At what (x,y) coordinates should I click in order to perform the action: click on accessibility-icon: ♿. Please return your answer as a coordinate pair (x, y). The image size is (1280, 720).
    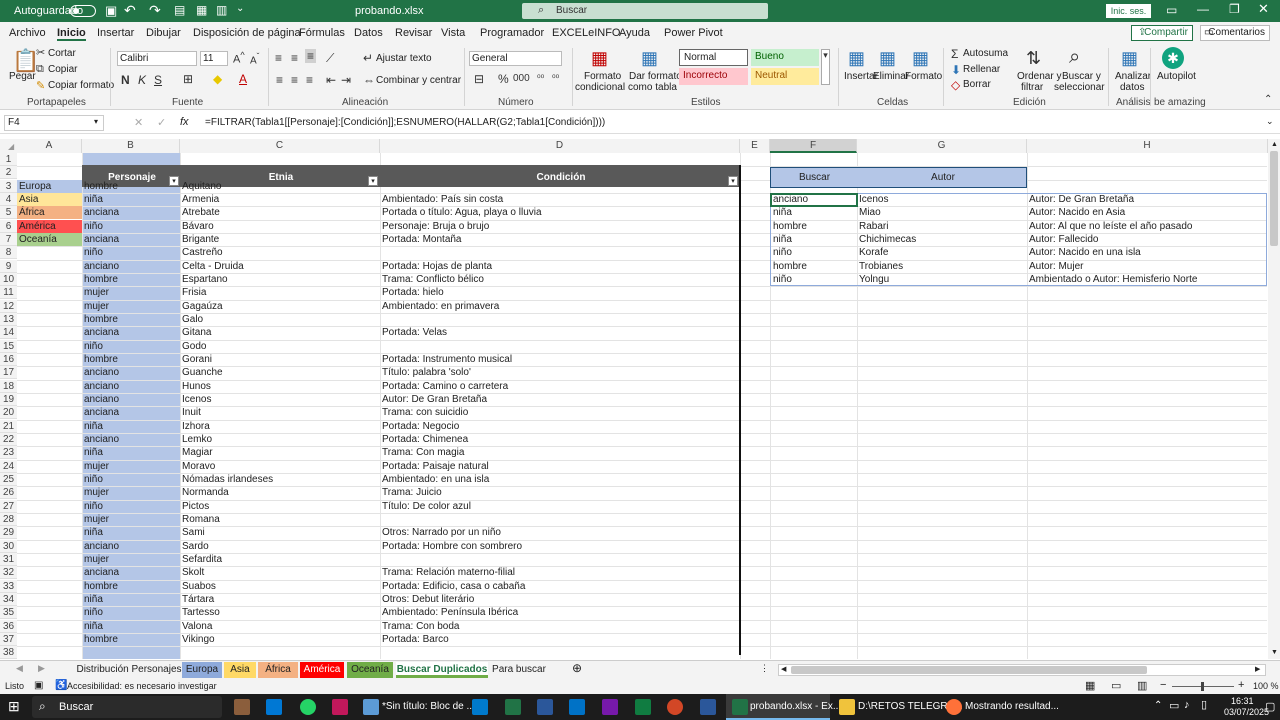
    Looking at the image, I should click on (61, 685).